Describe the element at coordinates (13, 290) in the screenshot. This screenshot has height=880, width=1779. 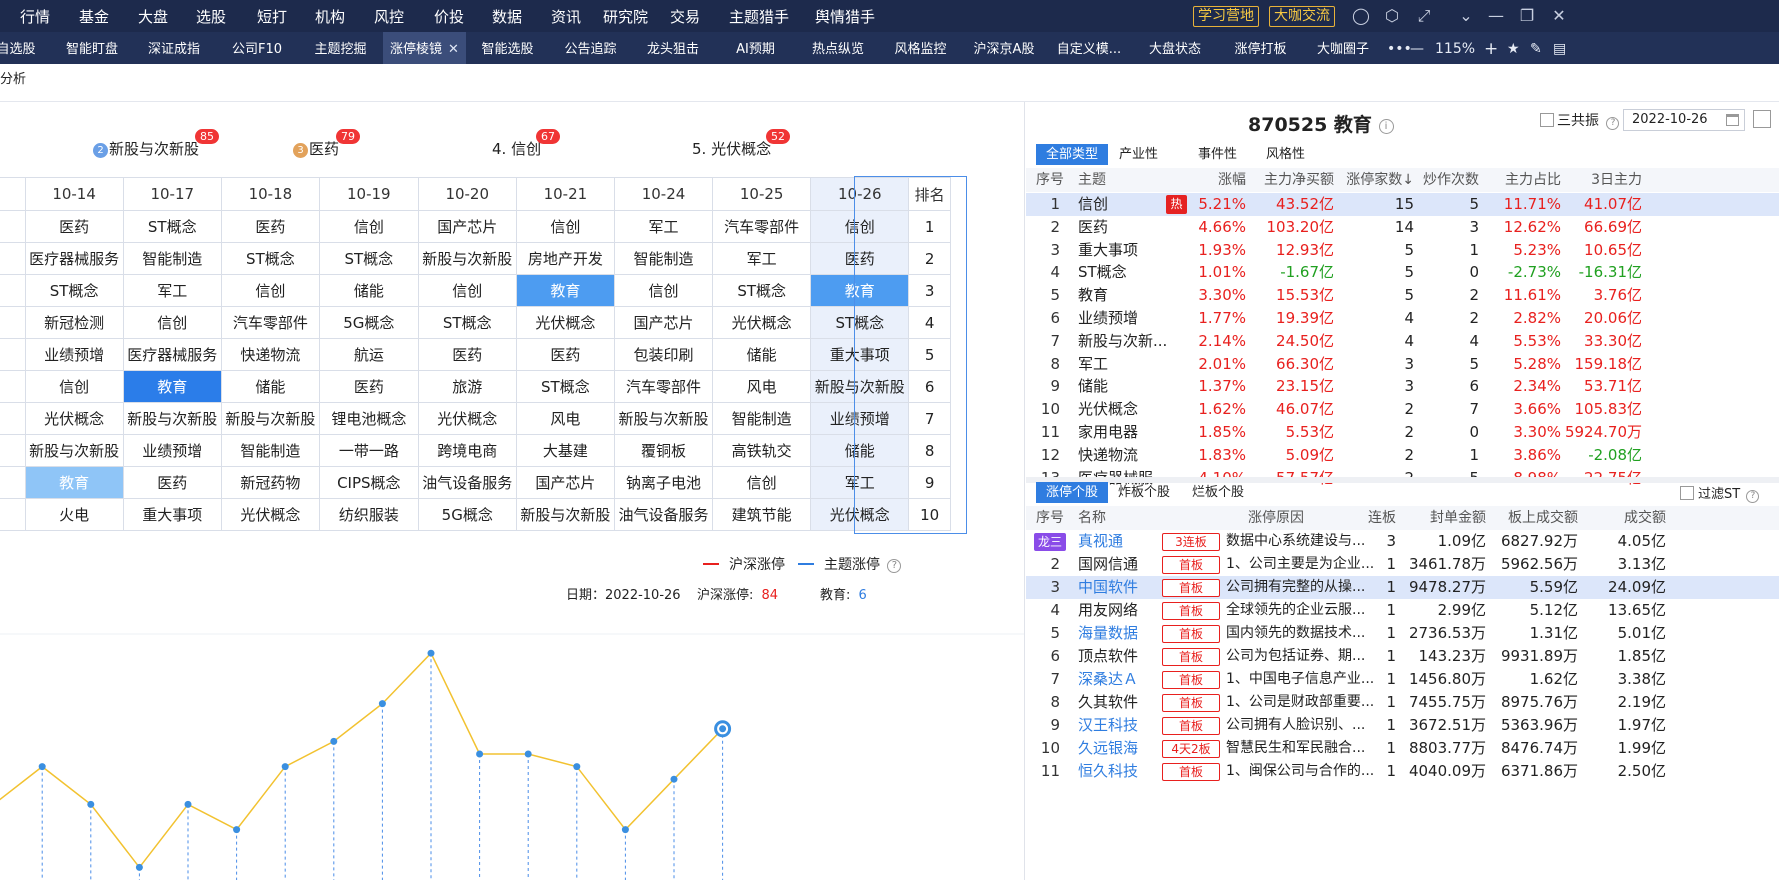
I see `theme-cell: 增` at that location.